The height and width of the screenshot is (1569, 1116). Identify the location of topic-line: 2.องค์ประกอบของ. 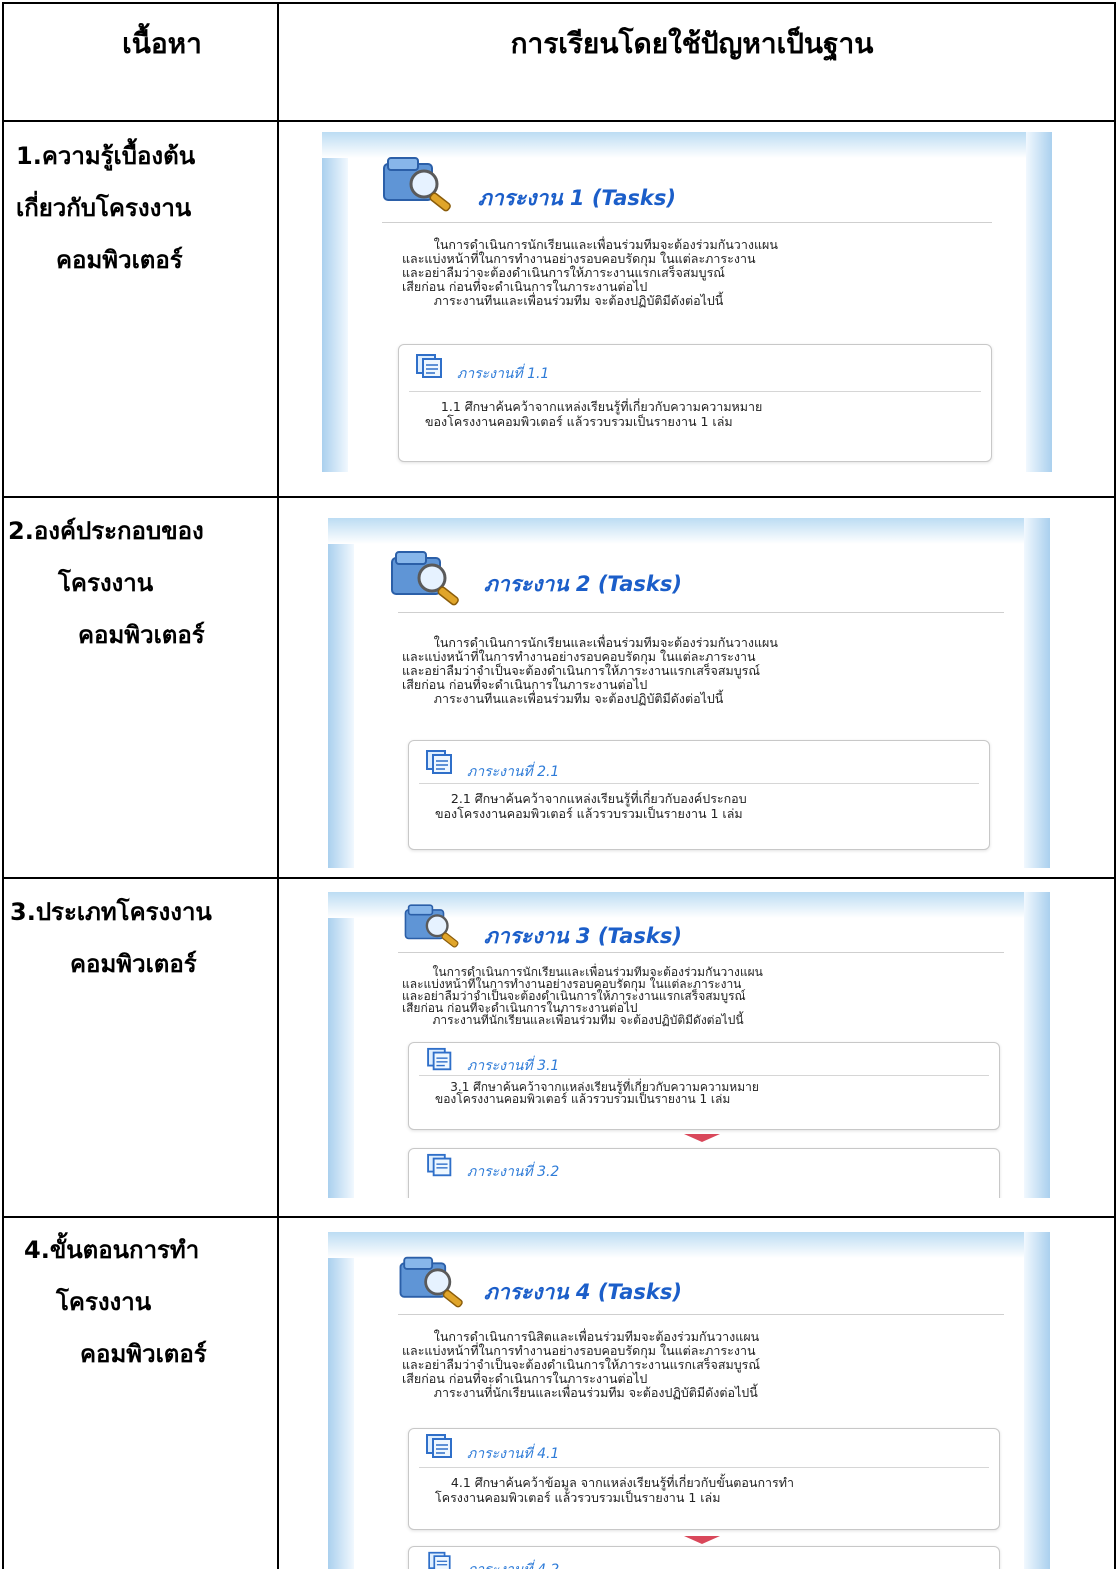
(106, 531).